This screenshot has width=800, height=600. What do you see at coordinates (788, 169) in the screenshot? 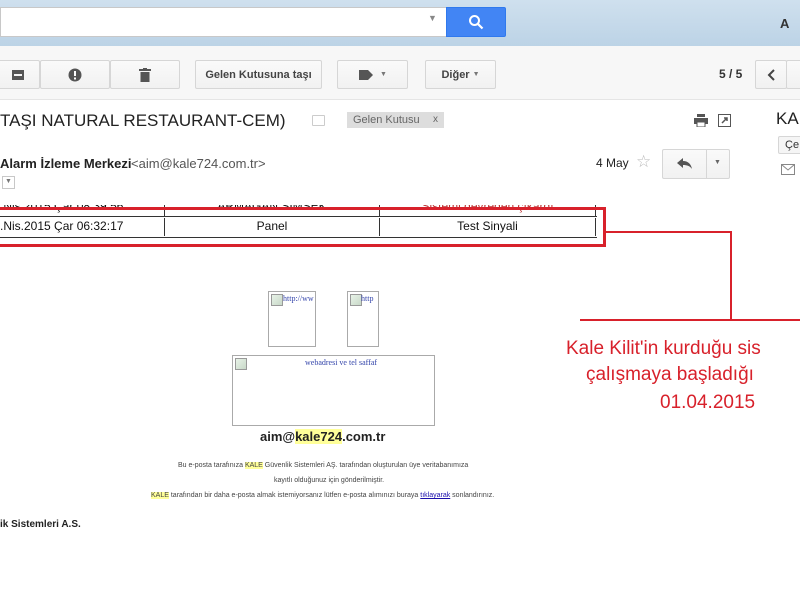
I see `mail-icon` at bounding box center [788, 169].